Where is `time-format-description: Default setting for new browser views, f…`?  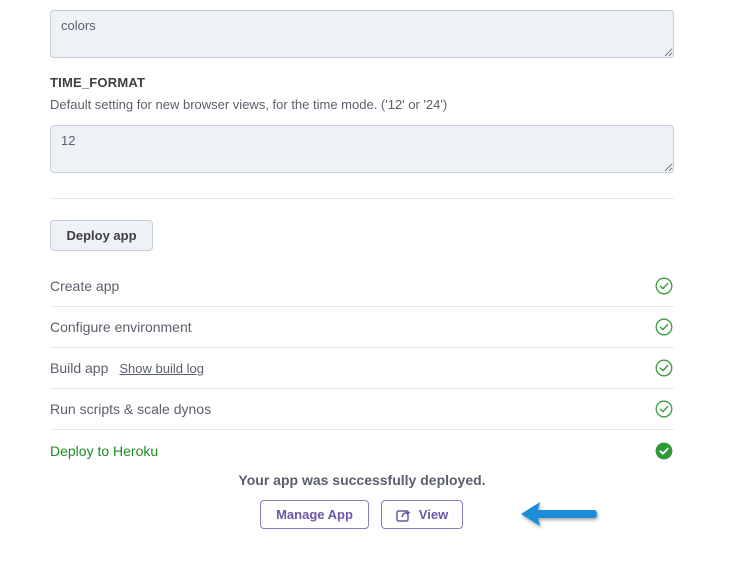 time-format-description: Default setting for new browser views, f… is located at coordinates (249, 104).